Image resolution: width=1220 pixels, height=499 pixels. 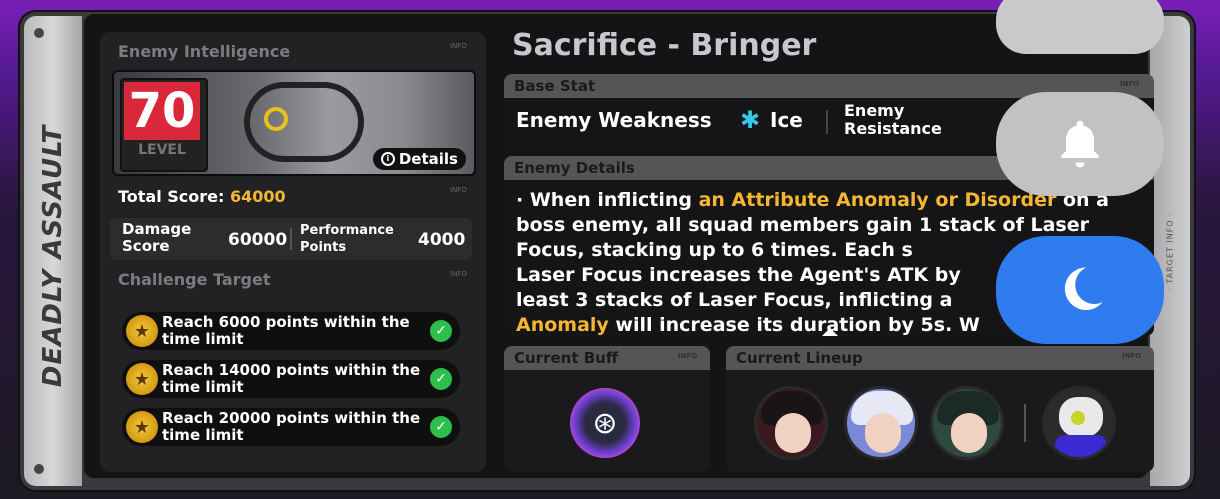 I want to click on level-number: 70, so click(x=162, y=111).